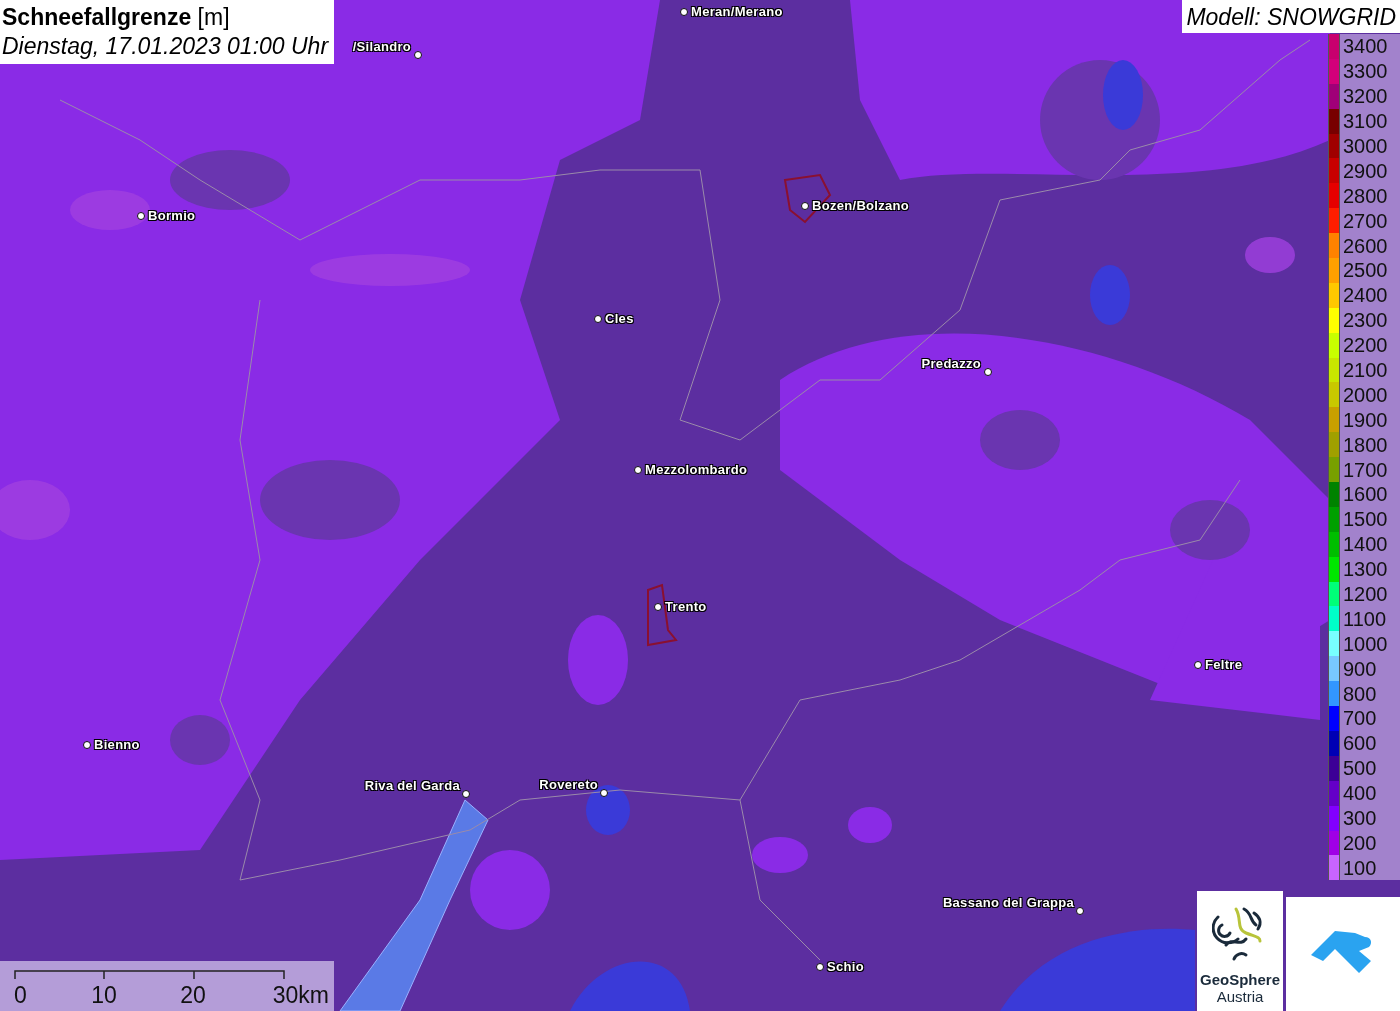 Image resolution: width=1400 pixels, height=1011 pixels. Describe the element at coordinates (1365, 245) in the screenshot. I see `legend-value: 2600` at that location.